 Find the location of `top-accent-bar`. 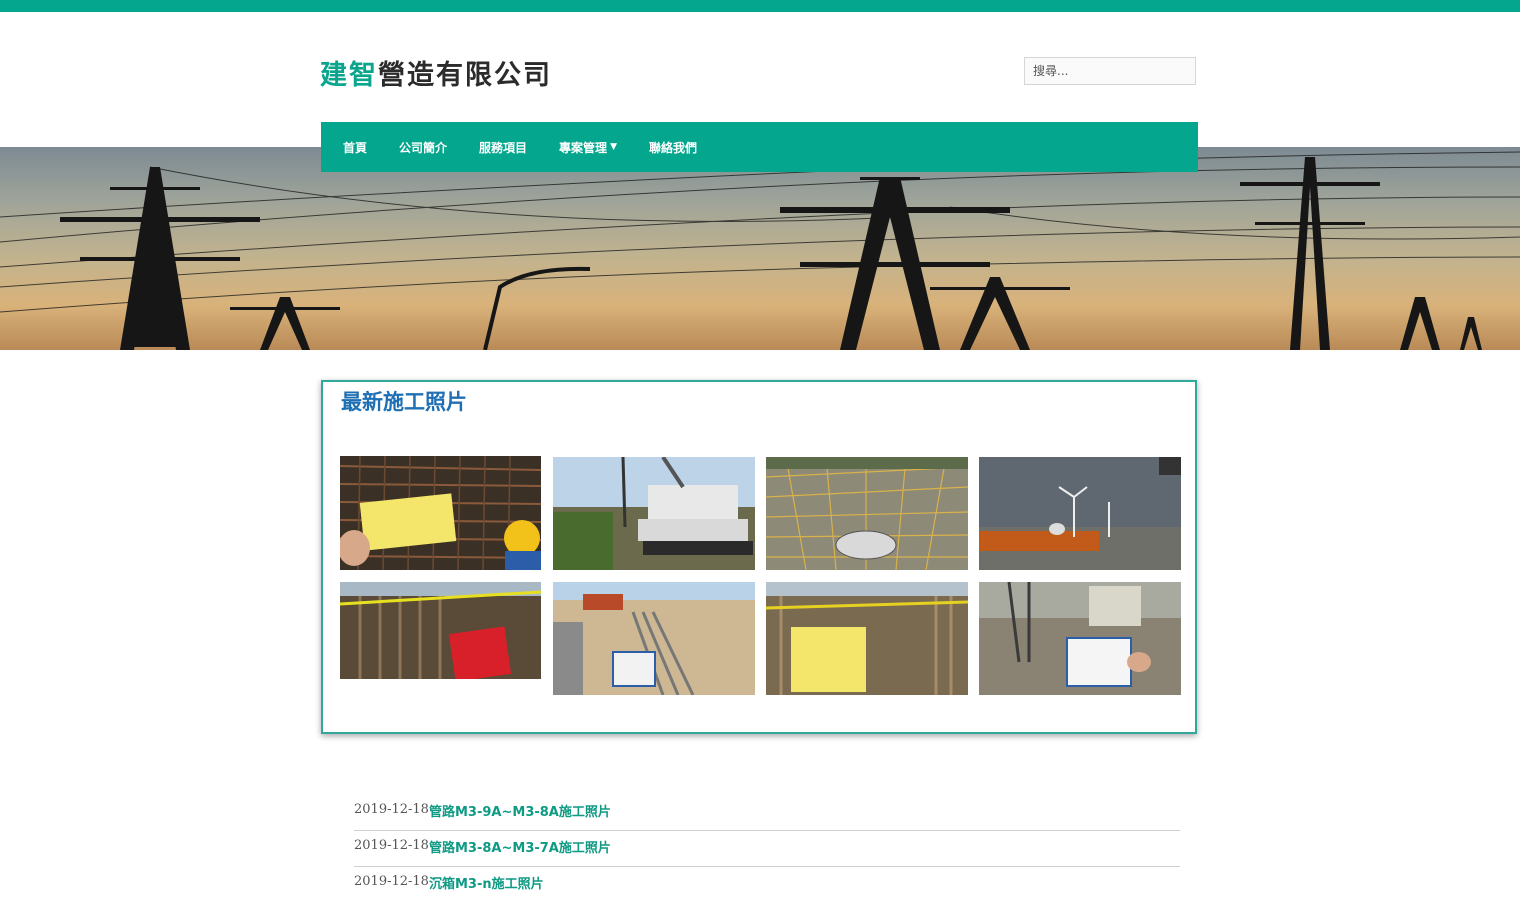

top-accent-bar is located at coordinates (760, 6).